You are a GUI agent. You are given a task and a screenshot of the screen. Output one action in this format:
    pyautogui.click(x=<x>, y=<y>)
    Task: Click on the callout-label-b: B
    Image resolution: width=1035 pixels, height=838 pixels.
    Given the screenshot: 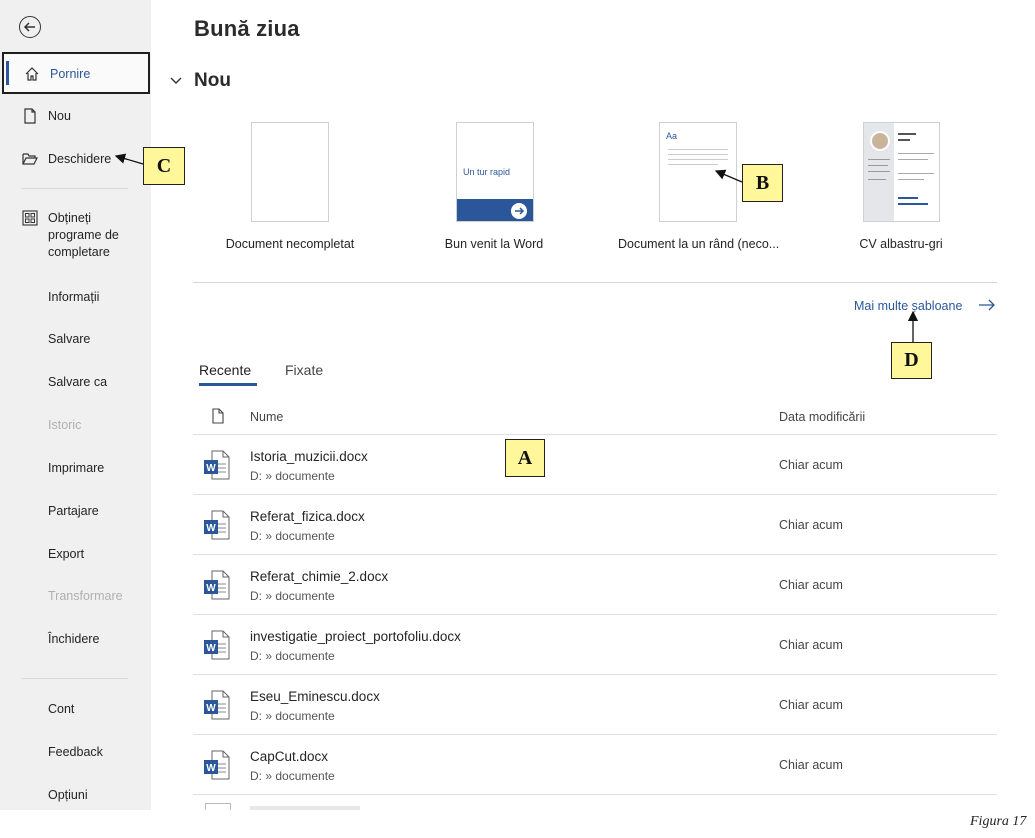 What is the action you would take?
    pyautogui.click(x=762, y=183)
    